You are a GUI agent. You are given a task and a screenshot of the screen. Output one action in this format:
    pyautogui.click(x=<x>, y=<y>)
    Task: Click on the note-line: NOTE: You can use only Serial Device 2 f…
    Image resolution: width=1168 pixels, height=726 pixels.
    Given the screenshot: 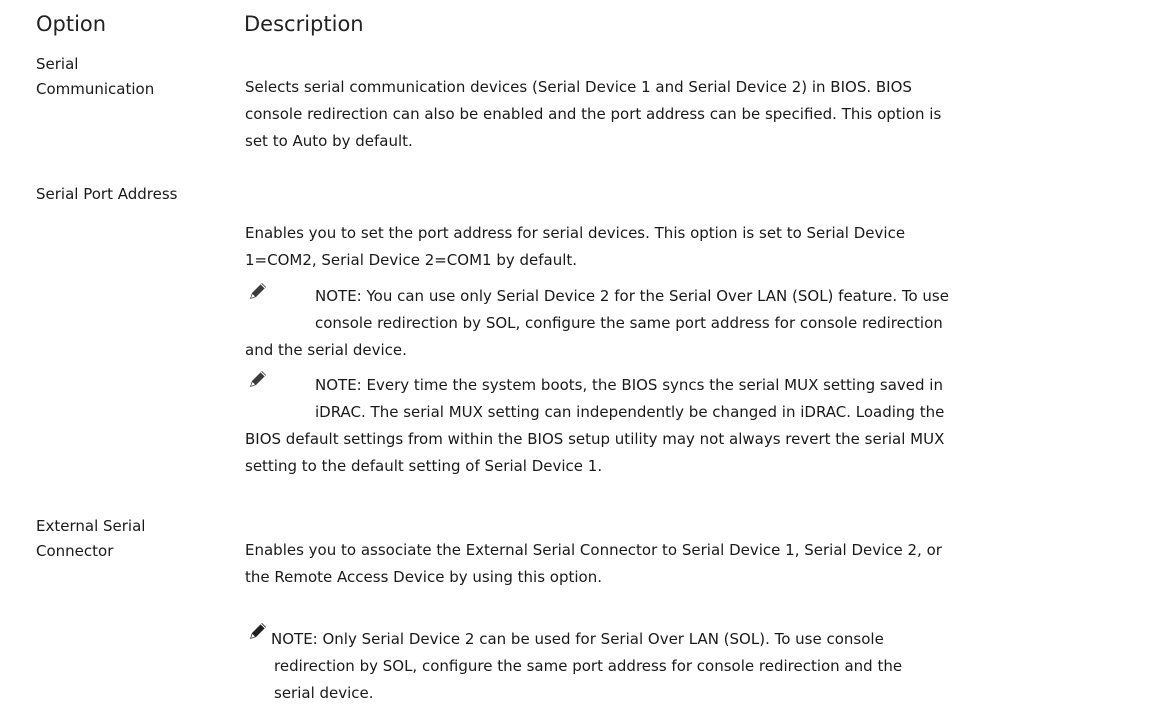 What is the action you would take?
    pyautogui.click(x=632, y=296)
    